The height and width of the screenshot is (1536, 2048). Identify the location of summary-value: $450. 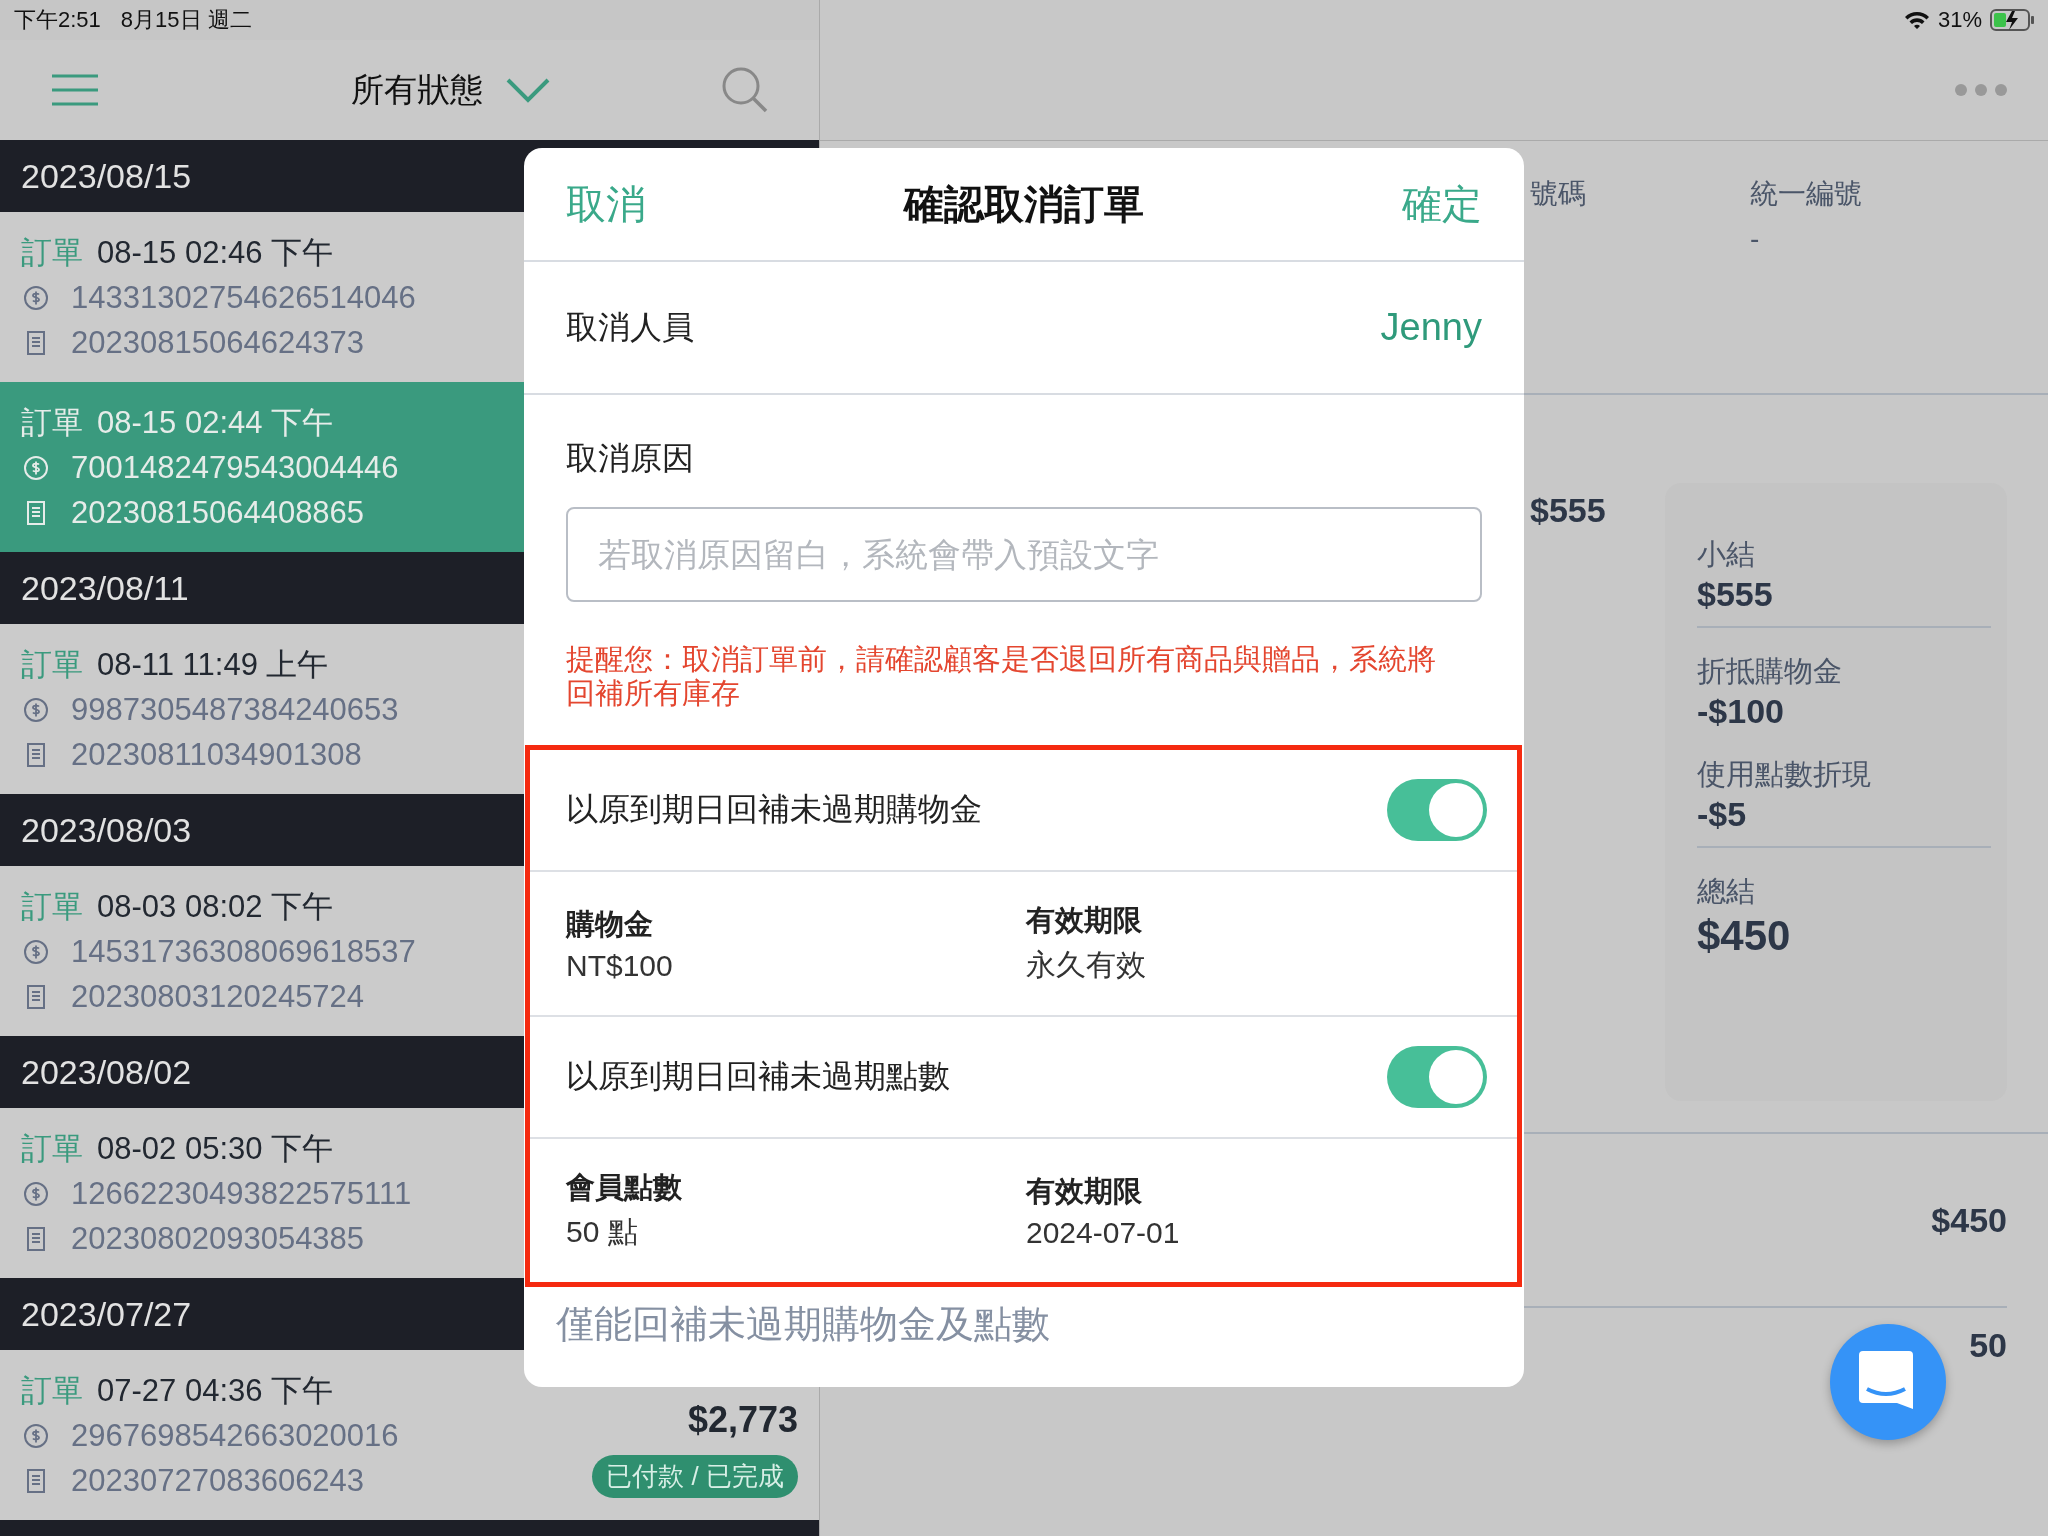
(1744, 936).